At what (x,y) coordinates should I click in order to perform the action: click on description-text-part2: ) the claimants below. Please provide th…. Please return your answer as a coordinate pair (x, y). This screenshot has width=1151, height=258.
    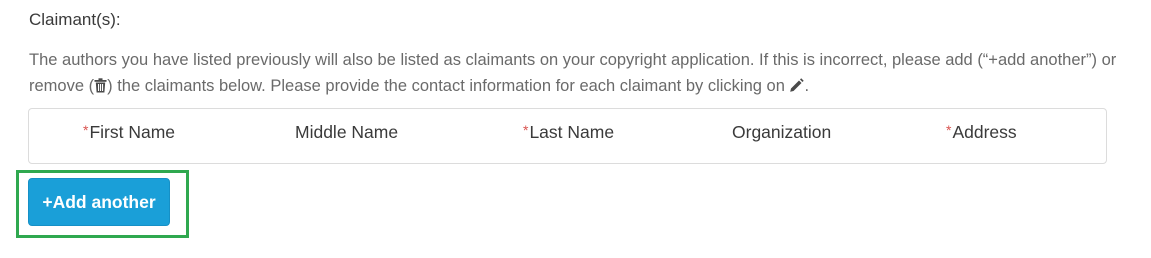
    Looking at the image, I should click on (448, 86).